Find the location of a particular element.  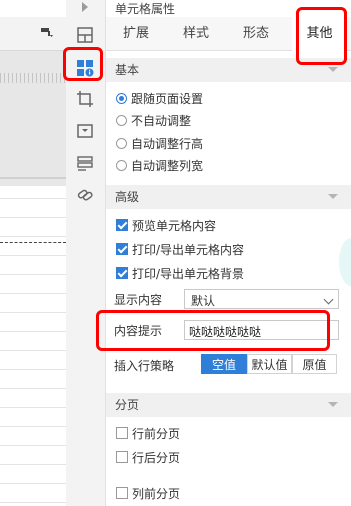

radio-auto-row-height: 自动调整行高 is located at coordinates (159, 143).